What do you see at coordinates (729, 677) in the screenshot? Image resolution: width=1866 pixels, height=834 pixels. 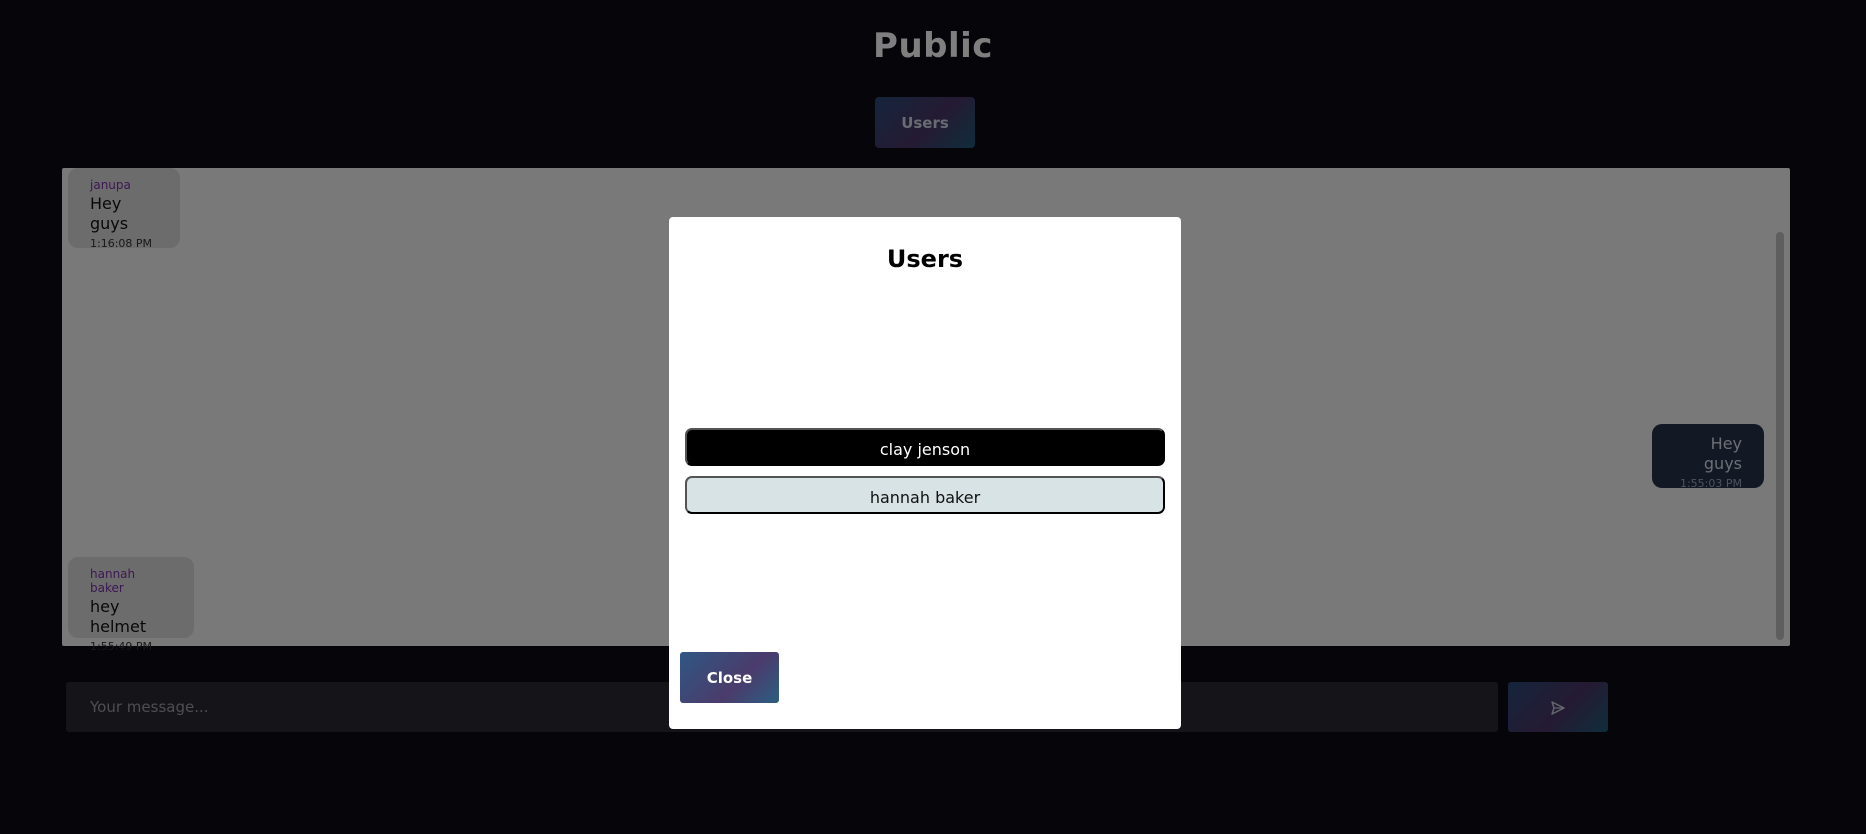 I see `close-button: Close` at bounding box center [729, 677].